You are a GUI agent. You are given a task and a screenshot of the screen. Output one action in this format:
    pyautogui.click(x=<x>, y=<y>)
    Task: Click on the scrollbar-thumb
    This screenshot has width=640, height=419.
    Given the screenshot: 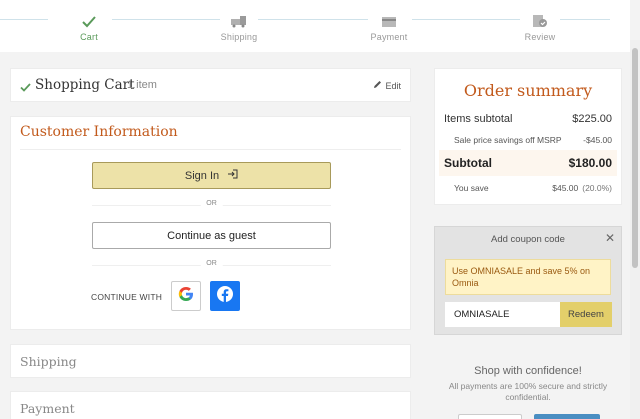 What is the action you would take?
    pyautogui.click(x=635, y=158)
    